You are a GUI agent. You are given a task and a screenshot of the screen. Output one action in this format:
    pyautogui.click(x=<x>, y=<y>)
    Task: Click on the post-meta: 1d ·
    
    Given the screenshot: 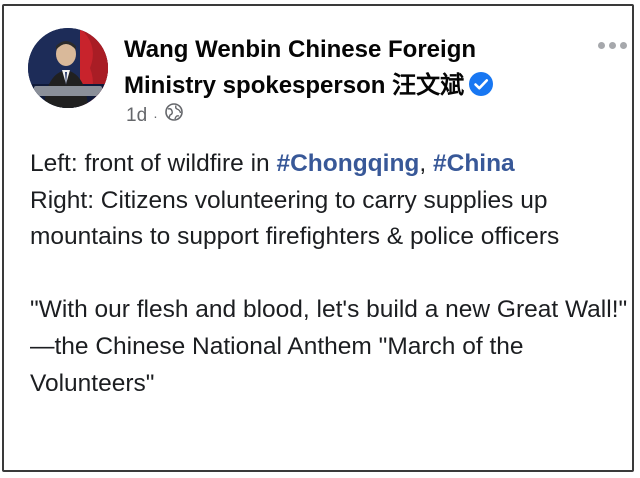 What is the action you would take?
    pyautogui.click(x=154, y=115)
    